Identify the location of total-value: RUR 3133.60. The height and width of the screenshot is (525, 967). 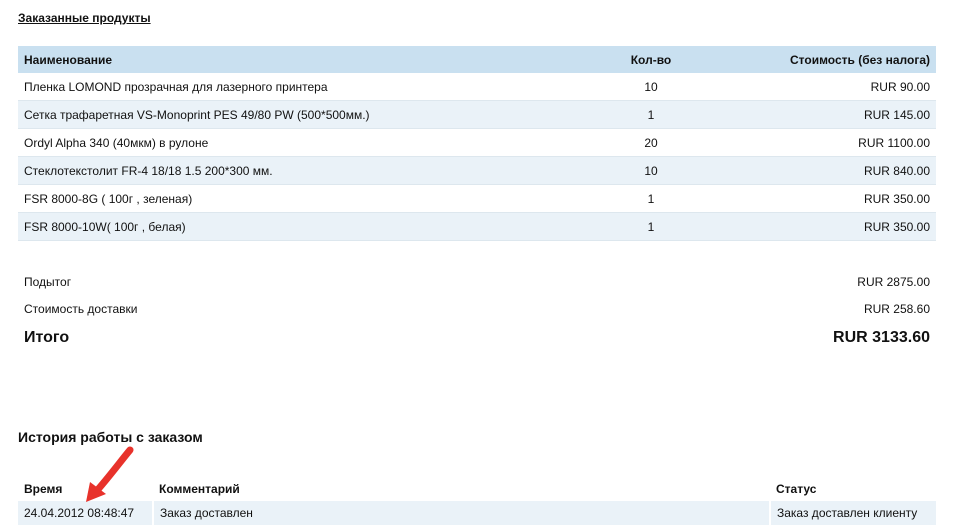
(881, 337).